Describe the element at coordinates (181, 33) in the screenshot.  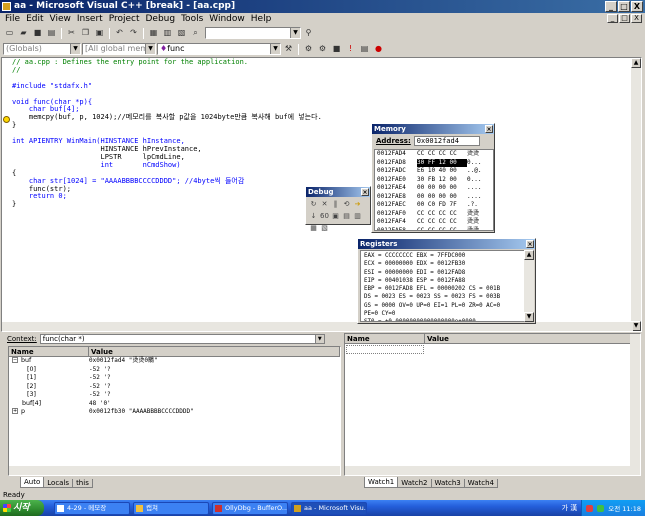
I see `window-list-icon: ▧` at that location.